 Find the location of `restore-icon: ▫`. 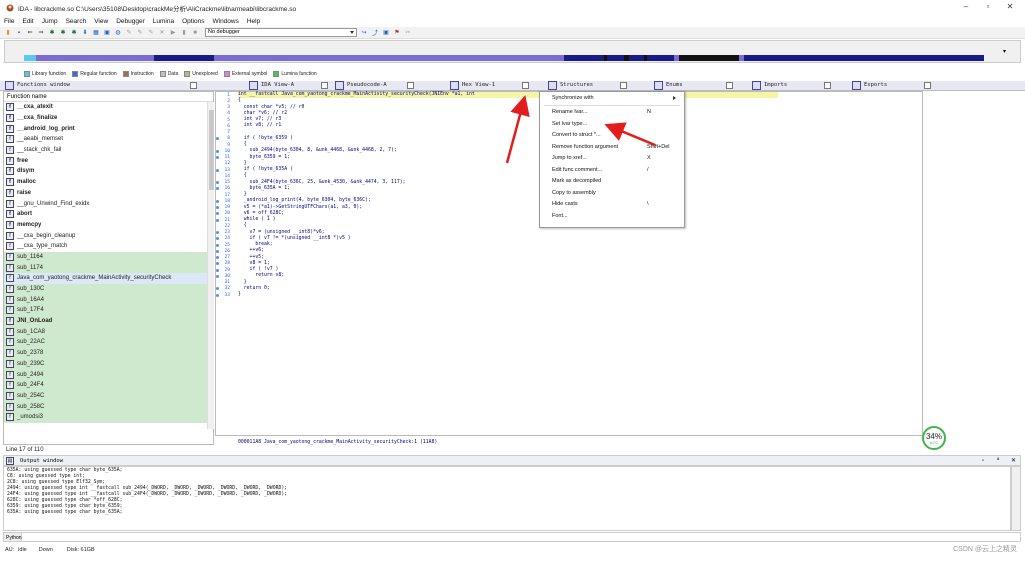

restore-icon: ▫ is located at coordinates (983, 461).